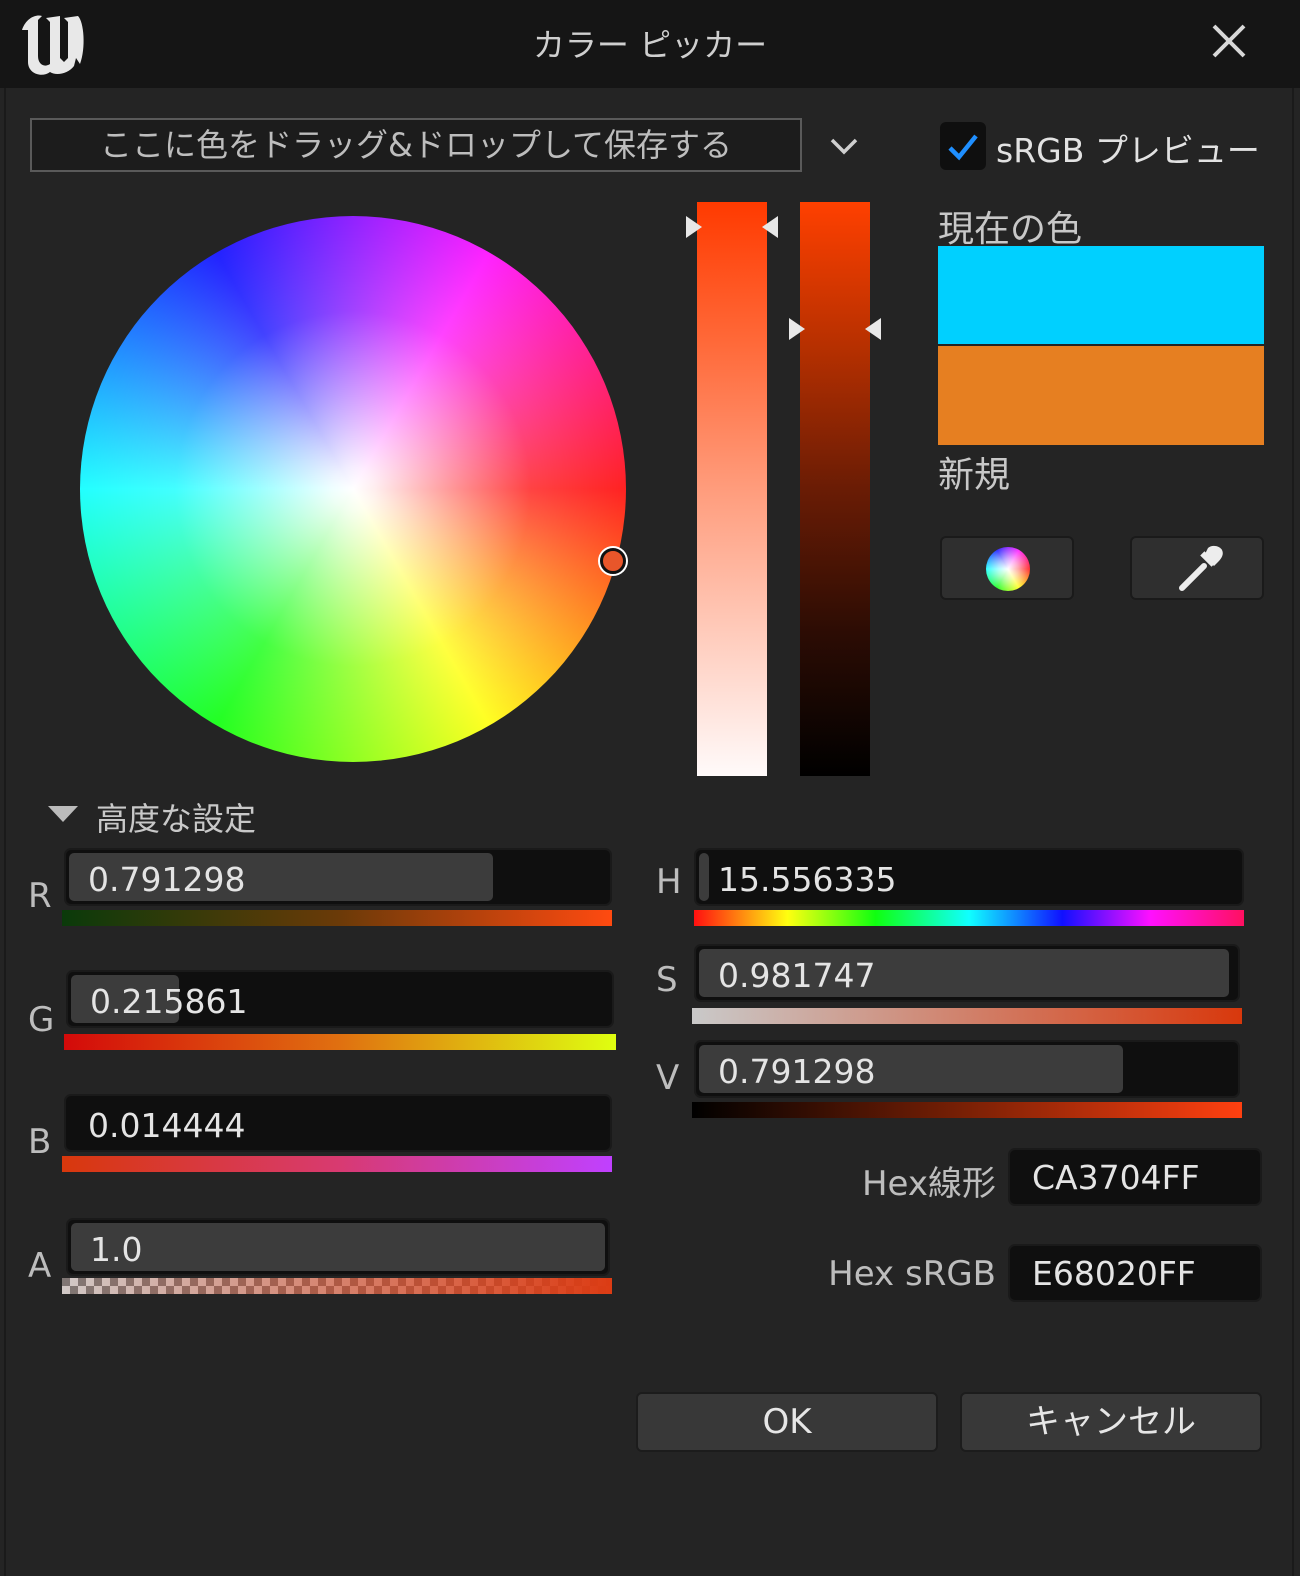  I want to click on hex-srgb-label: Hex sRGB, so click(912, 1274).